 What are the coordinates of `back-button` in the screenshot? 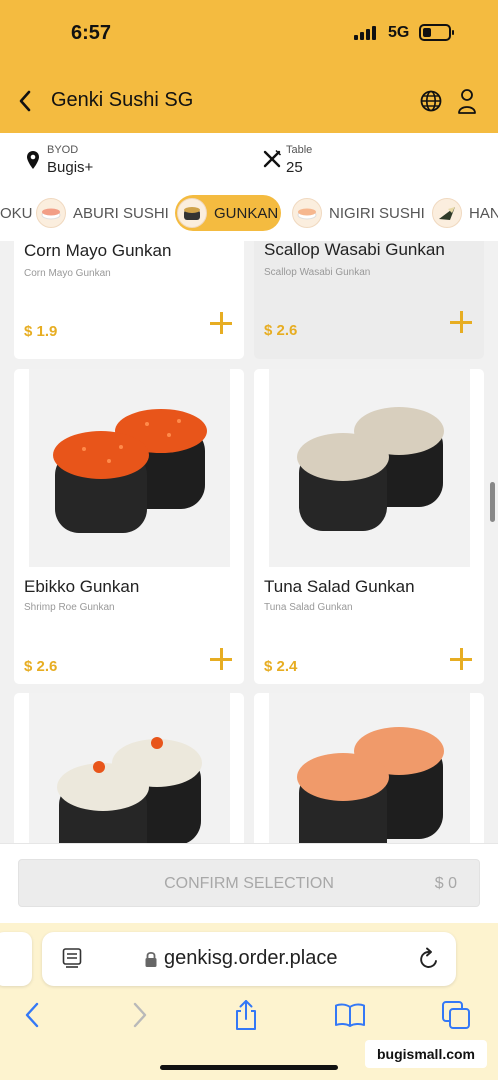 It's located at (25, 101).